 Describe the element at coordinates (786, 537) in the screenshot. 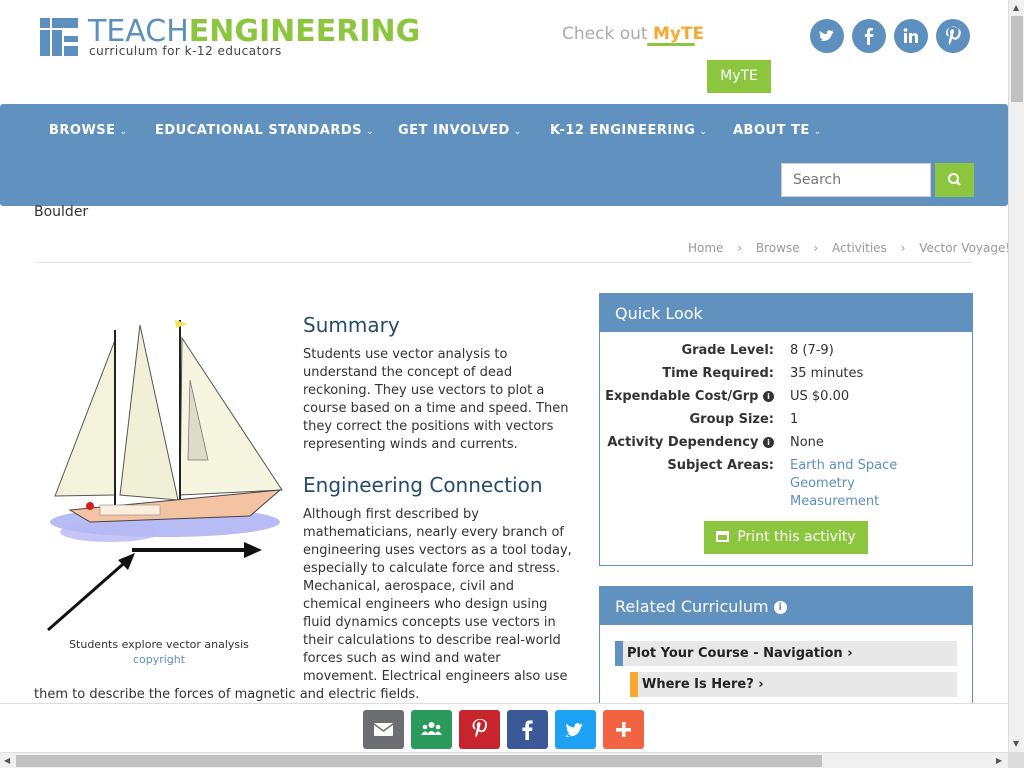

I see `print-activity-button: Print this activity` at that location.